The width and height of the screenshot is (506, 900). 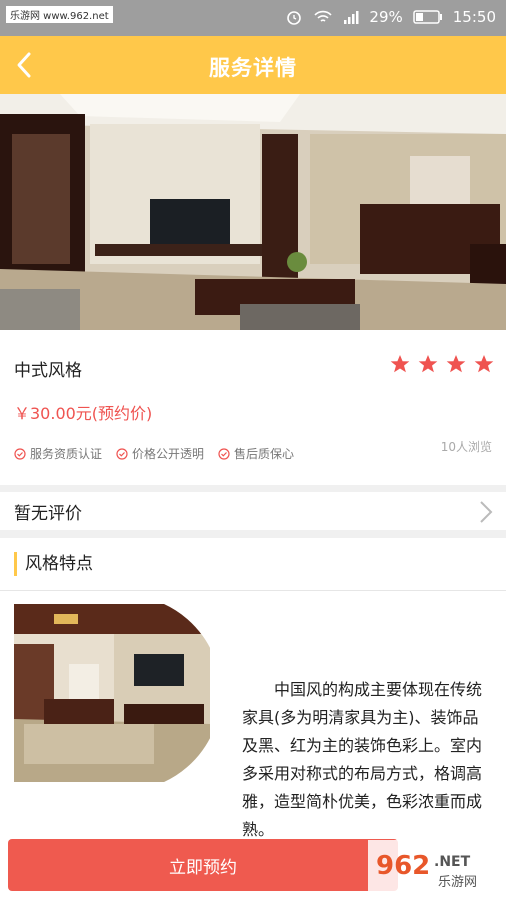 What do you see at coordinates (403, 866) in the screenshot?
I see `svg-text: 962` at bounding box center [403, 866].